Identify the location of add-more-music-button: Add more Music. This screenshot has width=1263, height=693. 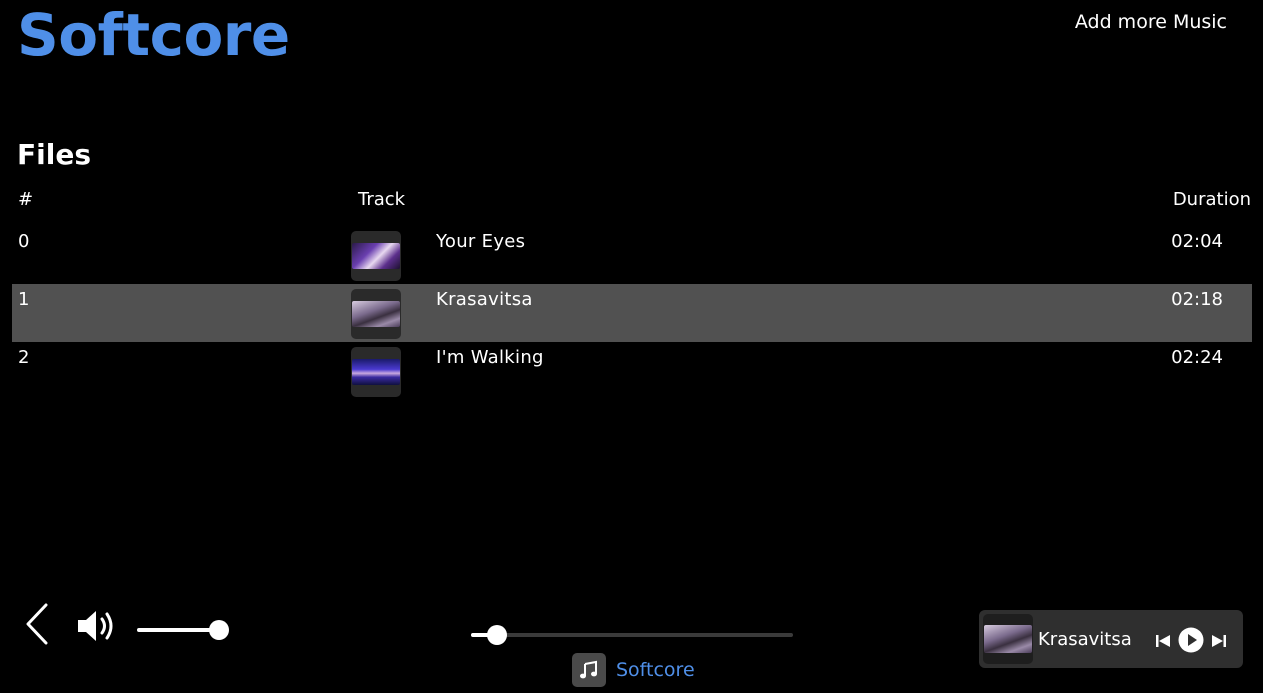
(1151, 22).